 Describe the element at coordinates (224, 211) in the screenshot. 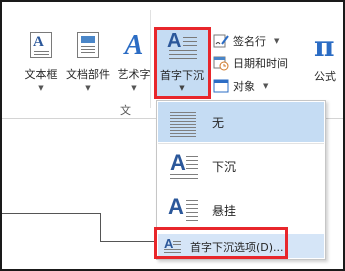

I see `menu-item-label: 悬挂` at that location.